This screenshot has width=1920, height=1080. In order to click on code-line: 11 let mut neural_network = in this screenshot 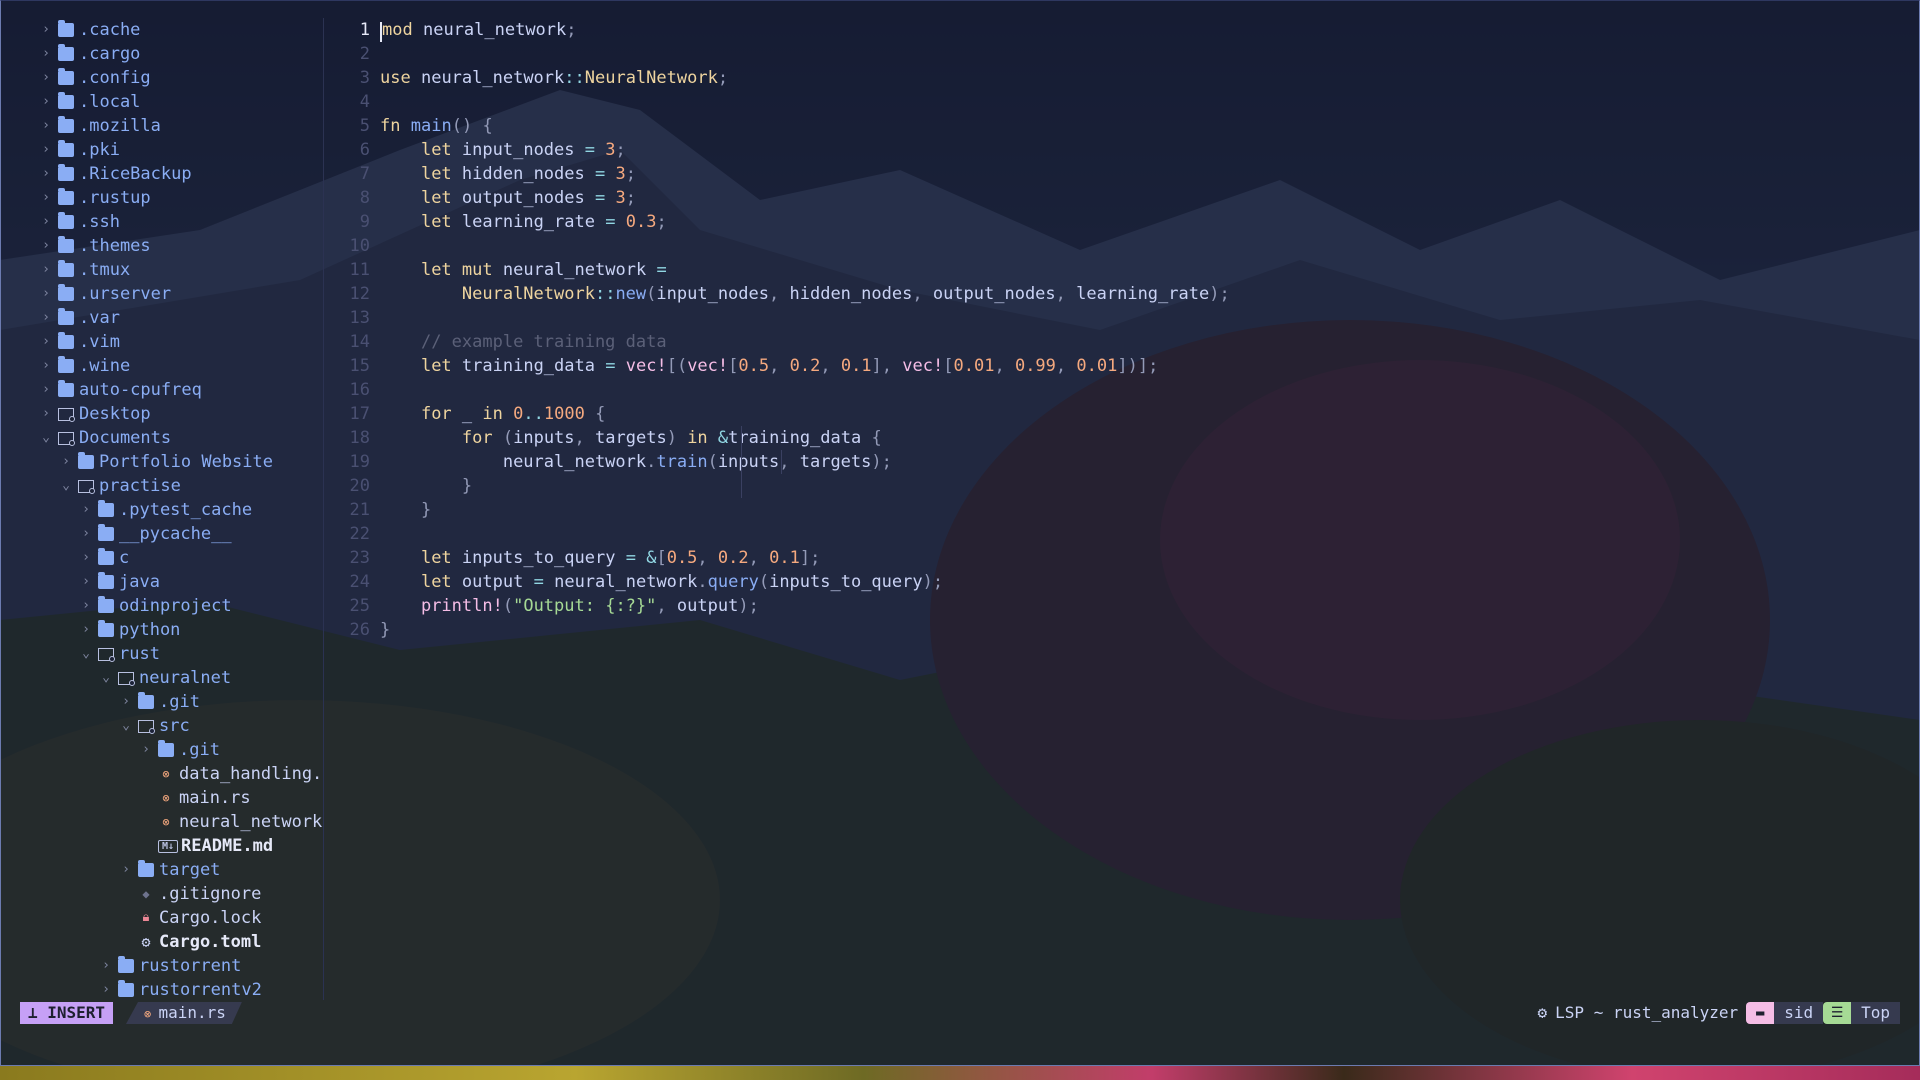, I will do `click(498, 270)`.